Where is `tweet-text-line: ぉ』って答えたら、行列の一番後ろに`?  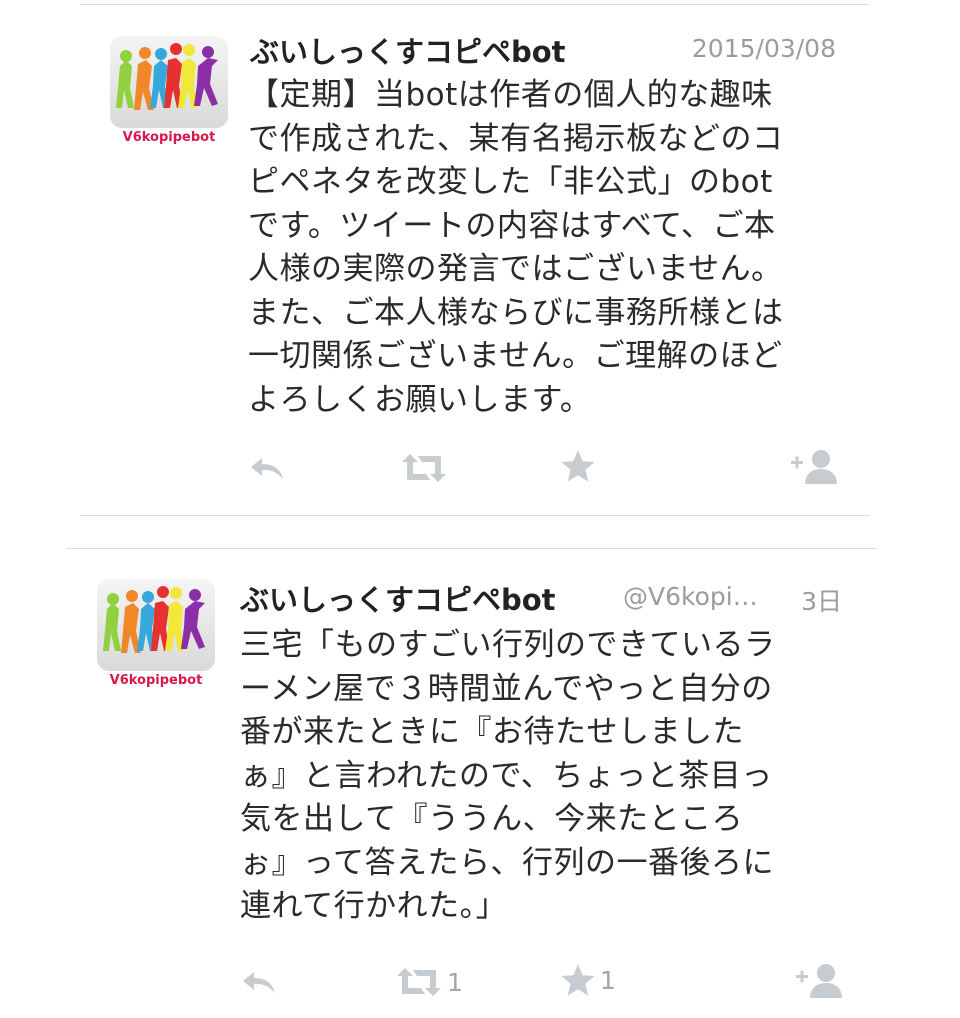
tweet-text-line: ぉ』って答えたら、行列の一番後ろに is located at coordinates (507, 862).